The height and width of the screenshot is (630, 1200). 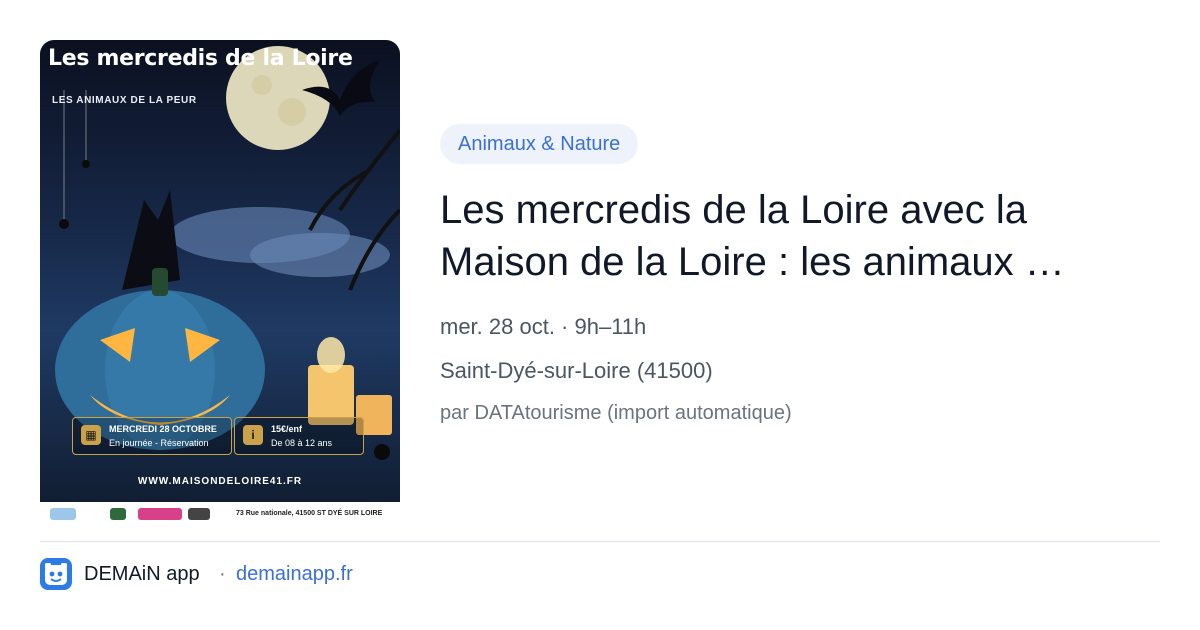 What do you see at coordinates (616, 413) in the screenshot?
I see `event-source: par DATAtourisme (import automatique)` at bounding box center [616, 413].